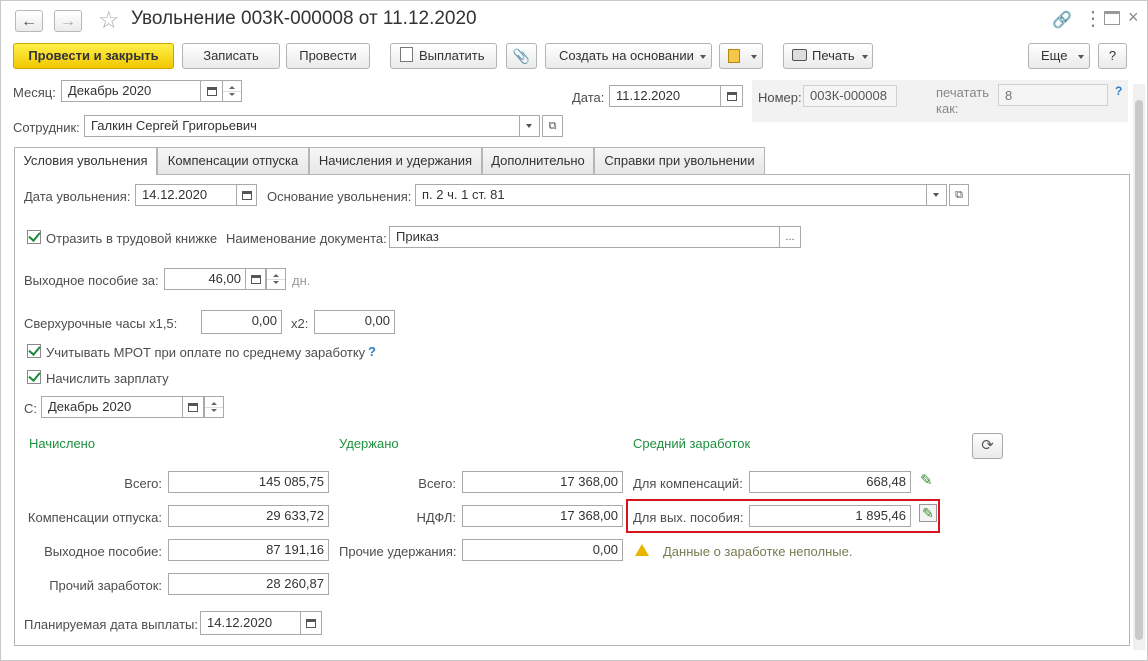 This screenshot has width=1148, height=661. I want to click on print-as-help-icon: ?, so click(1118, 91).